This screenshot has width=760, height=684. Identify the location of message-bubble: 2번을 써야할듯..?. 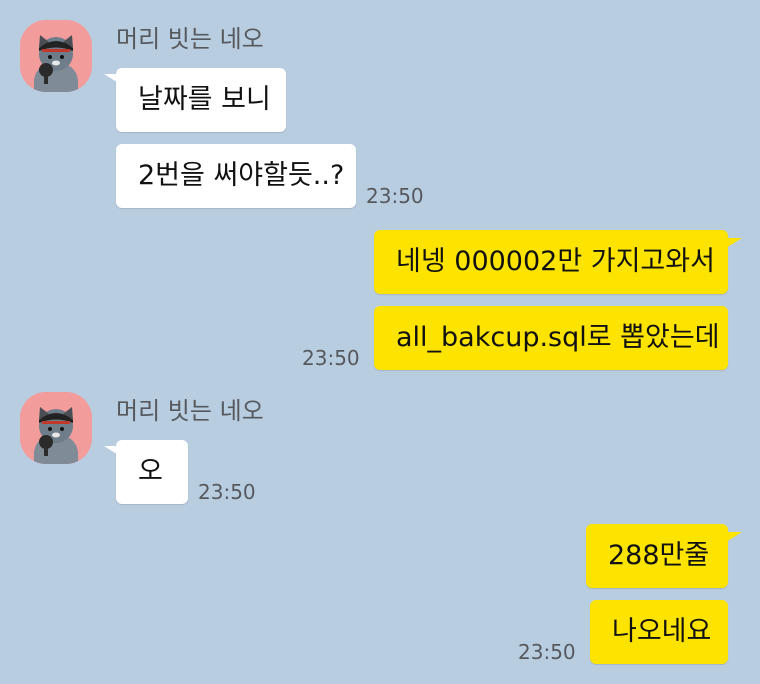
(236, 176).